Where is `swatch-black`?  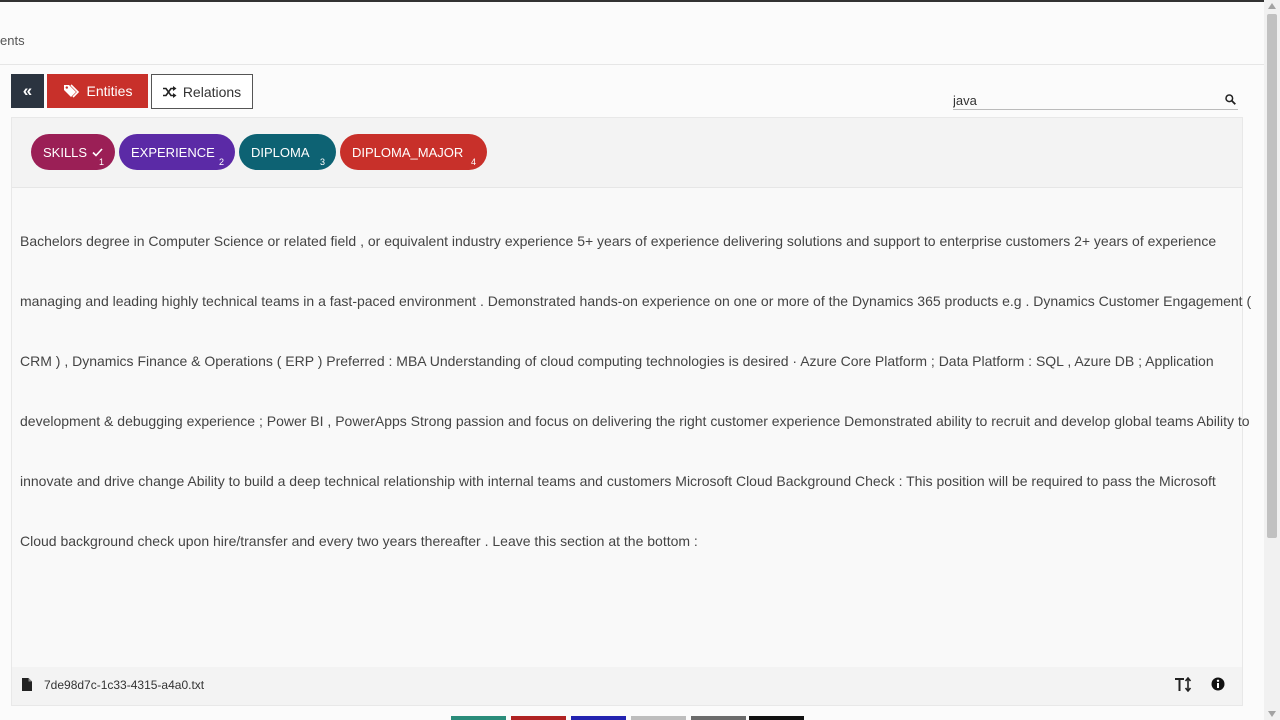 swatch-black is located at coordinates (776, 718).